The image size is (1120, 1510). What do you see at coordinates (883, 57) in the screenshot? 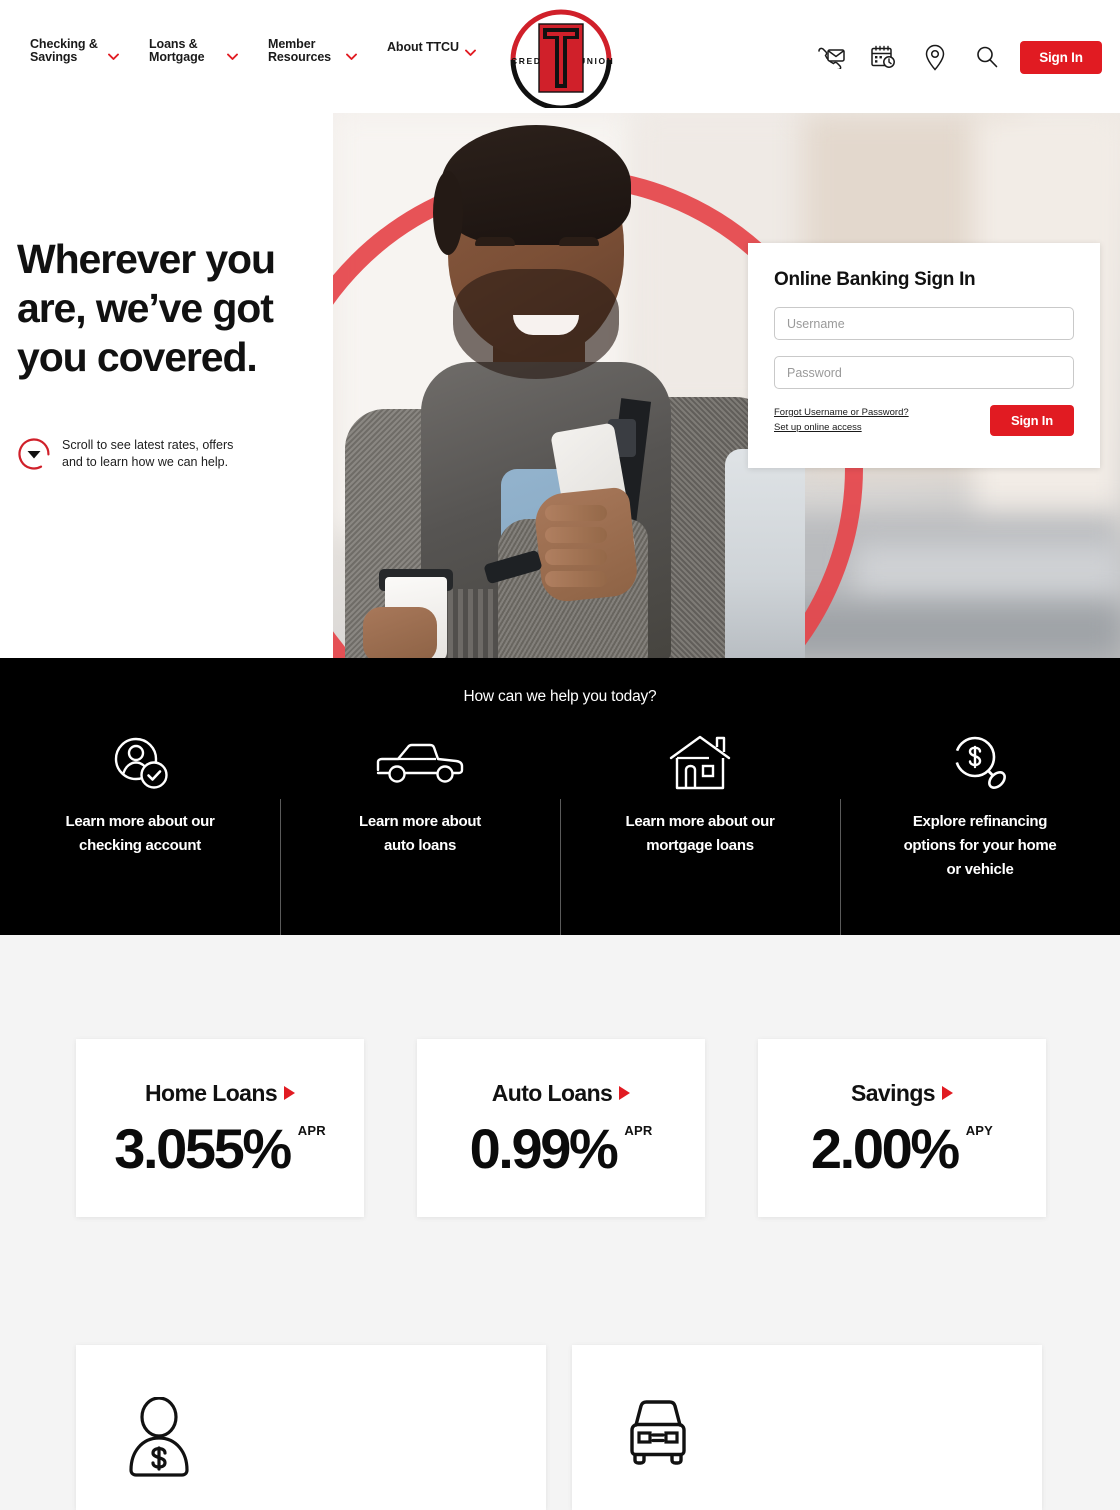
I see `appointment-calendar-icon` at bounding box center [883, 57].